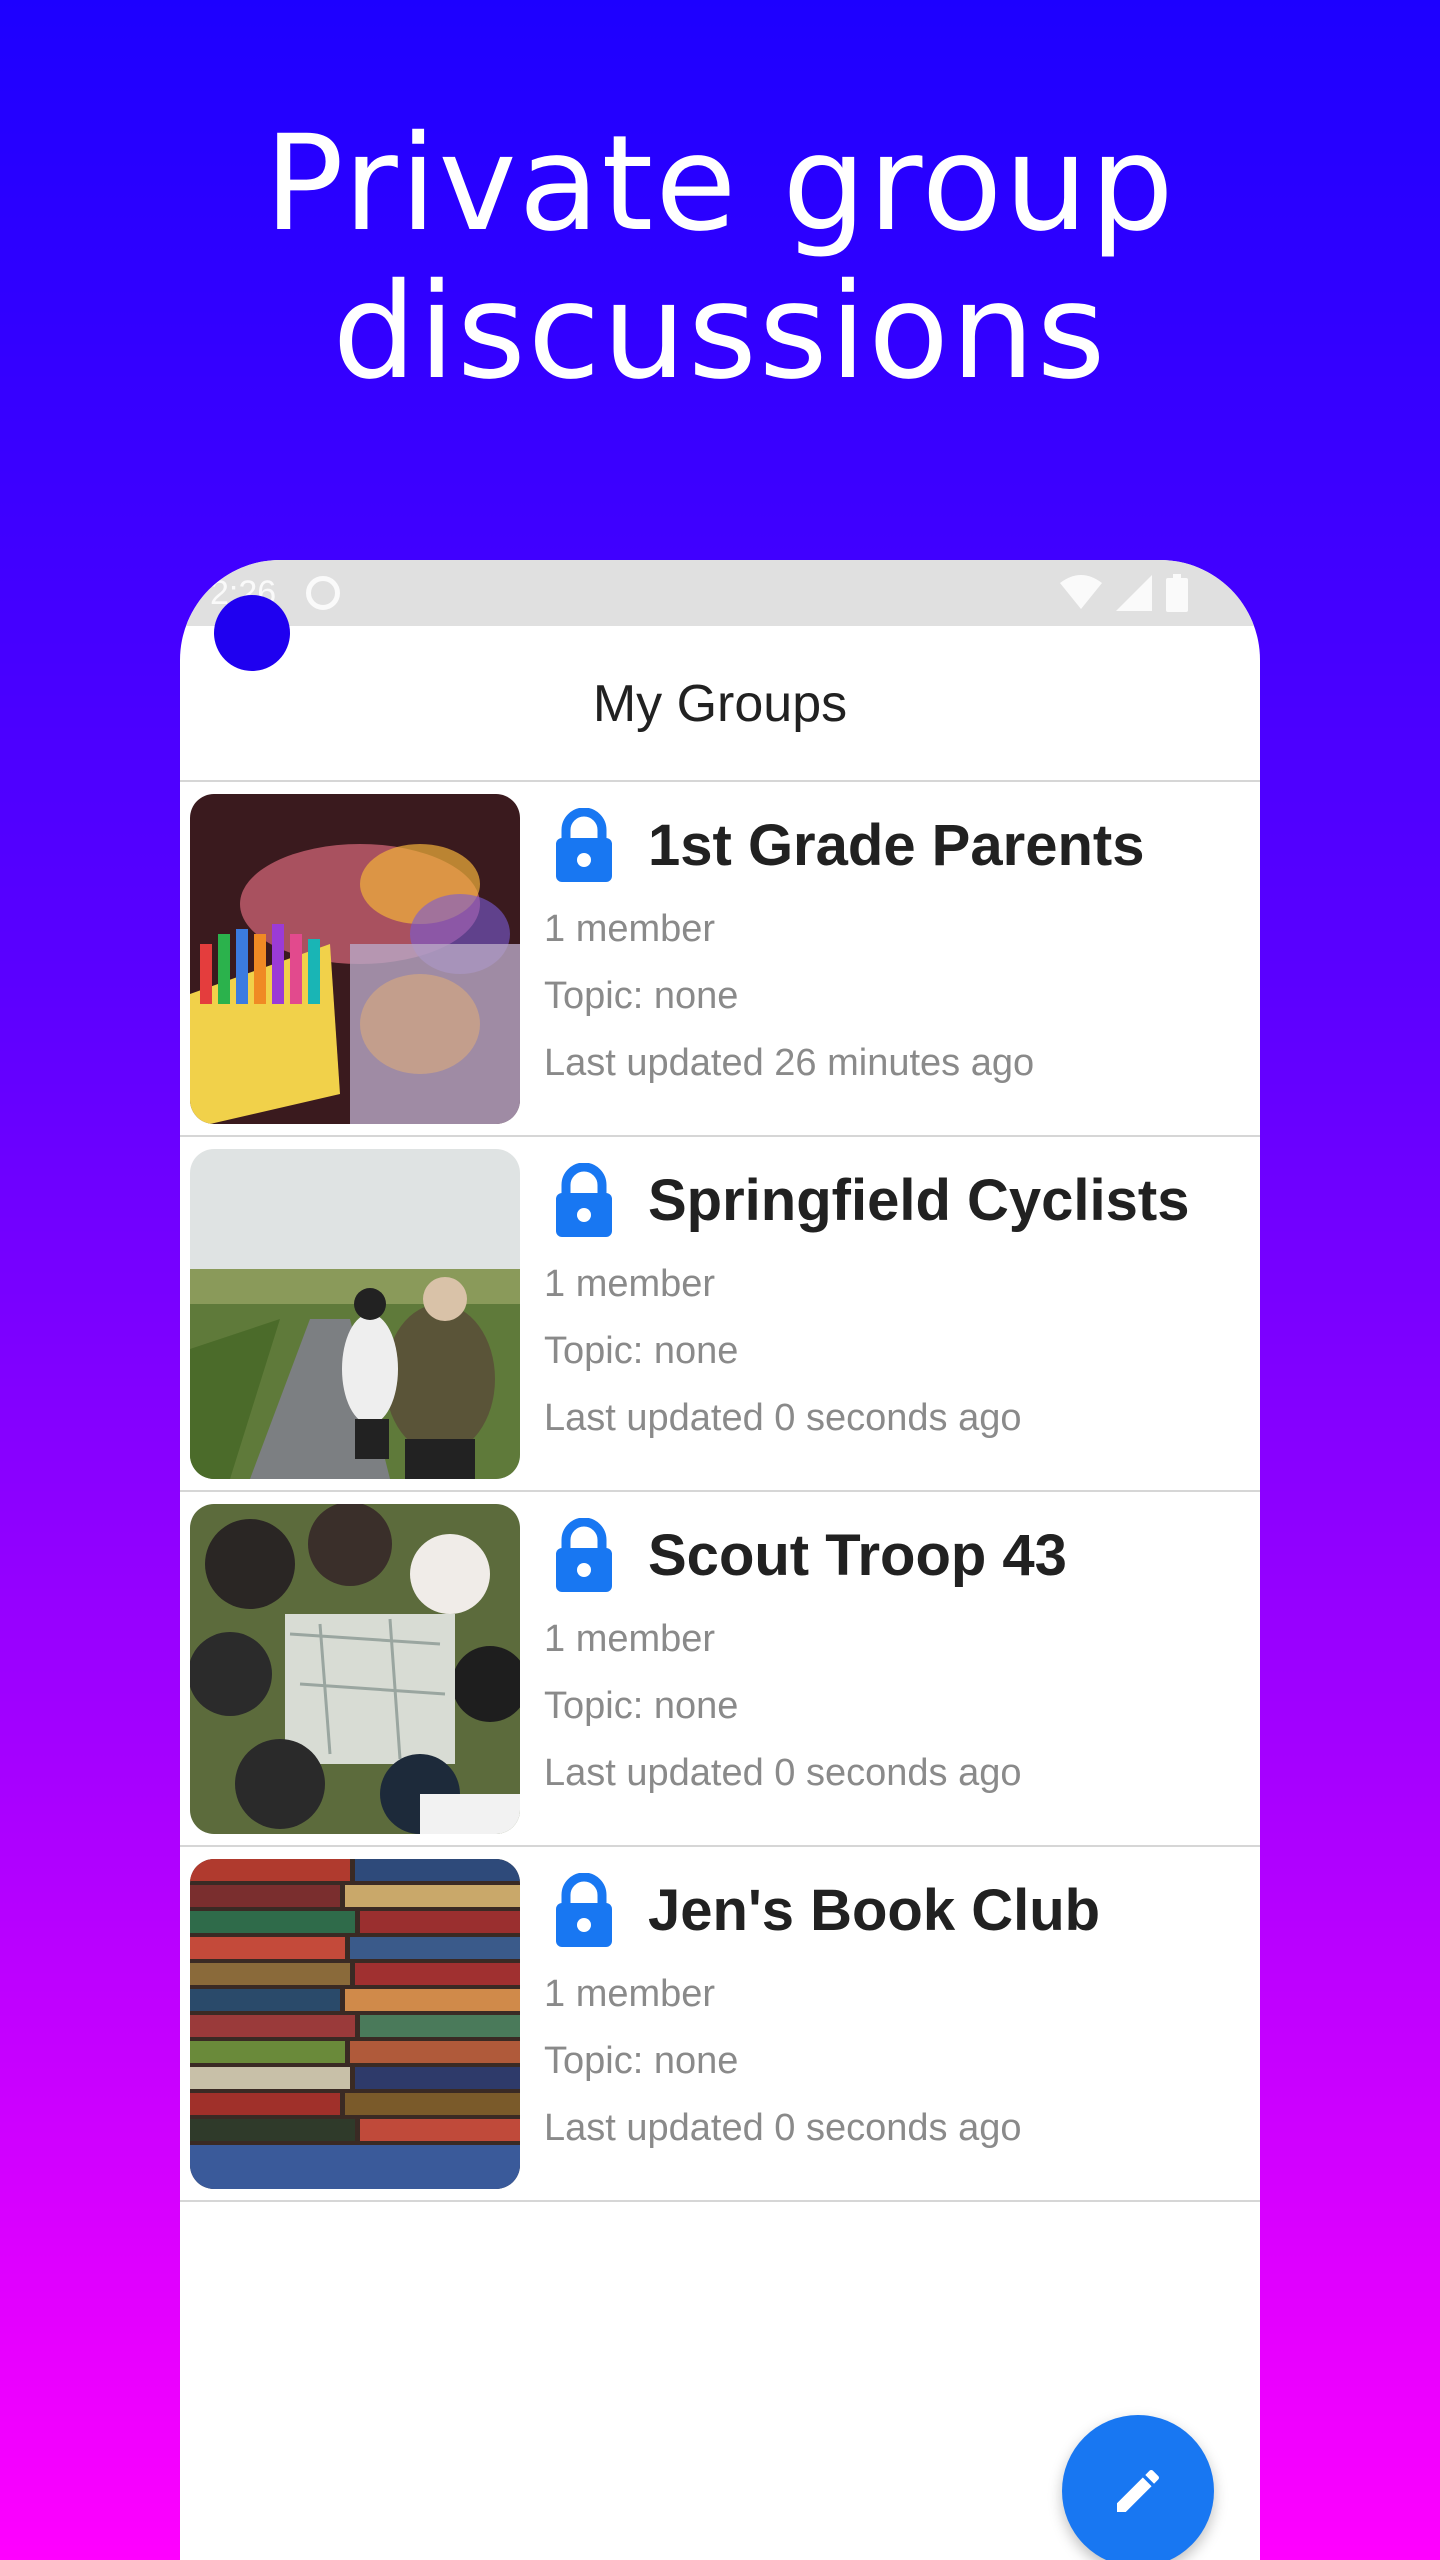 The width and height of the screenshot is (1440, 2560). Describe the element at coordinates (355, 1314) in the screenshot. I see `cyclists-photo` at that location.